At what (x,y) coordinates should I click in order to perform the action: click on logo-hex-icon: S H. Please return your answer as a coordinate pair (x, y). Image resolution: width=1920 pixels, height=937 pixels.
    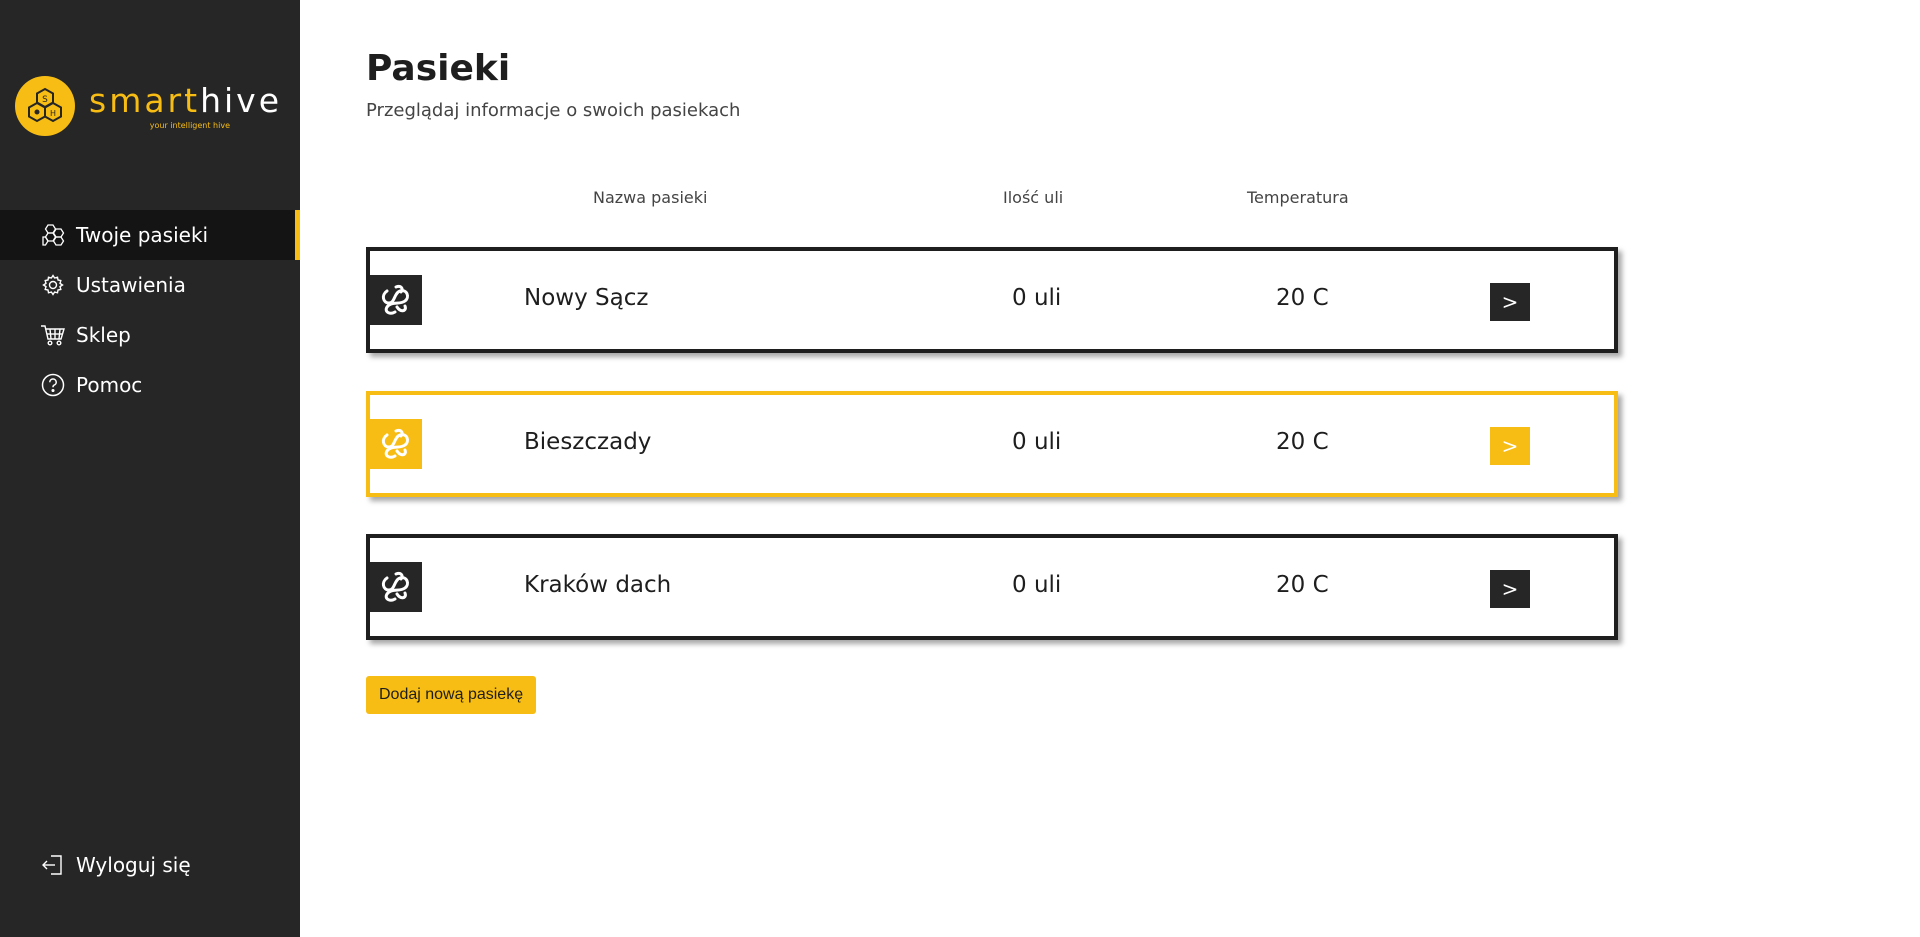
    Looking at the image, I should click on (45, 106).